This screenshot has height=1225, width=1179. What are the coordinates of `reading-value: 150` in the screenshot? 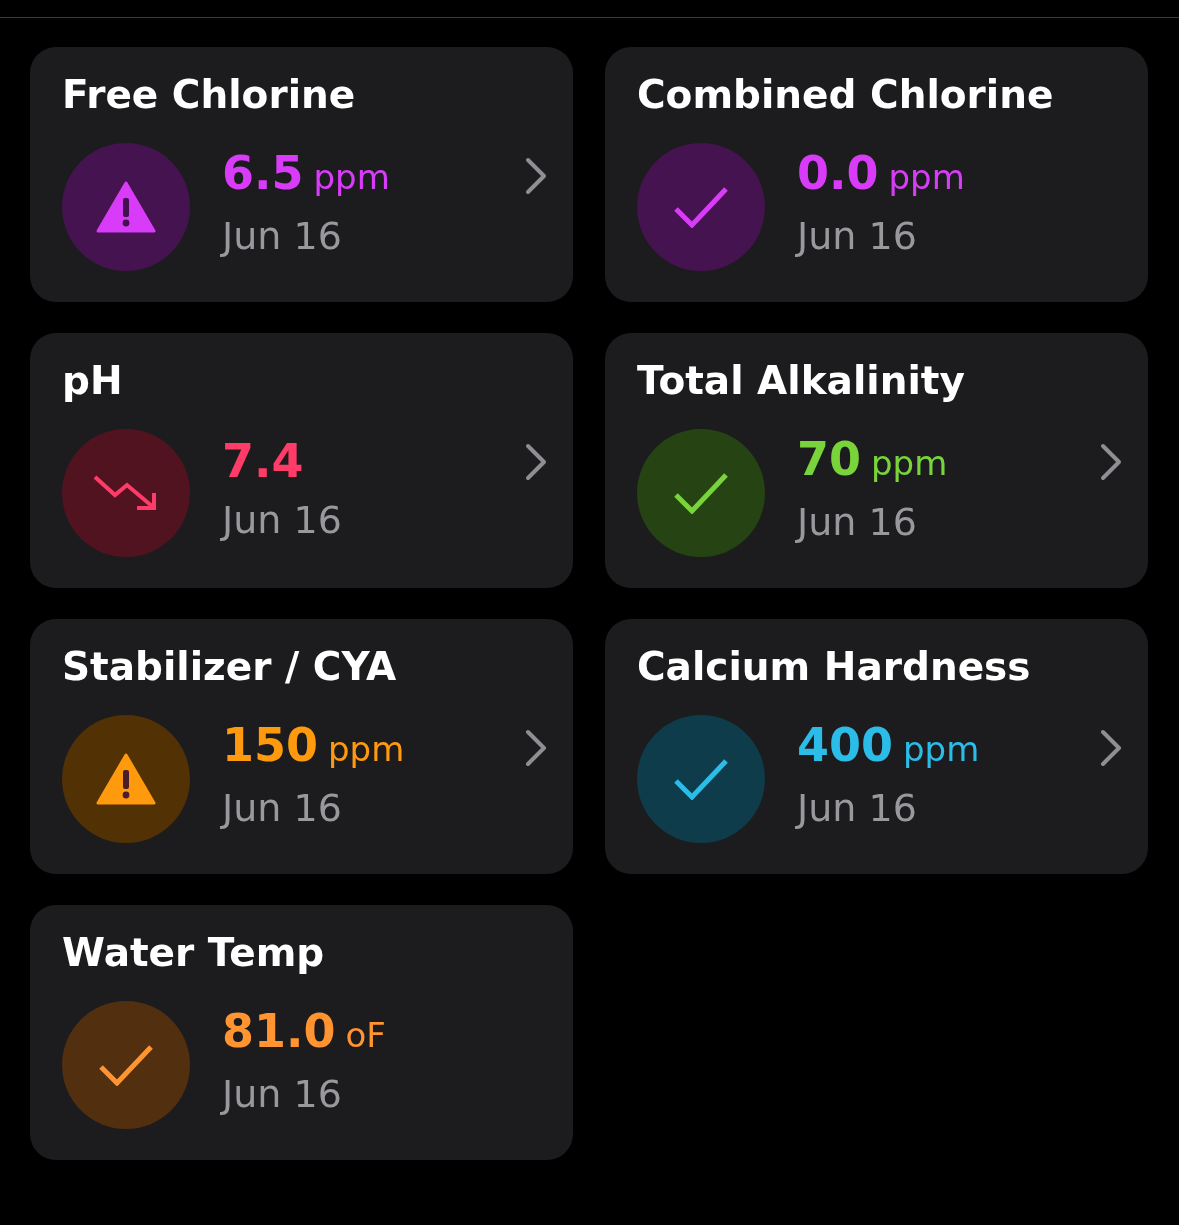 It's located at (270, 745).